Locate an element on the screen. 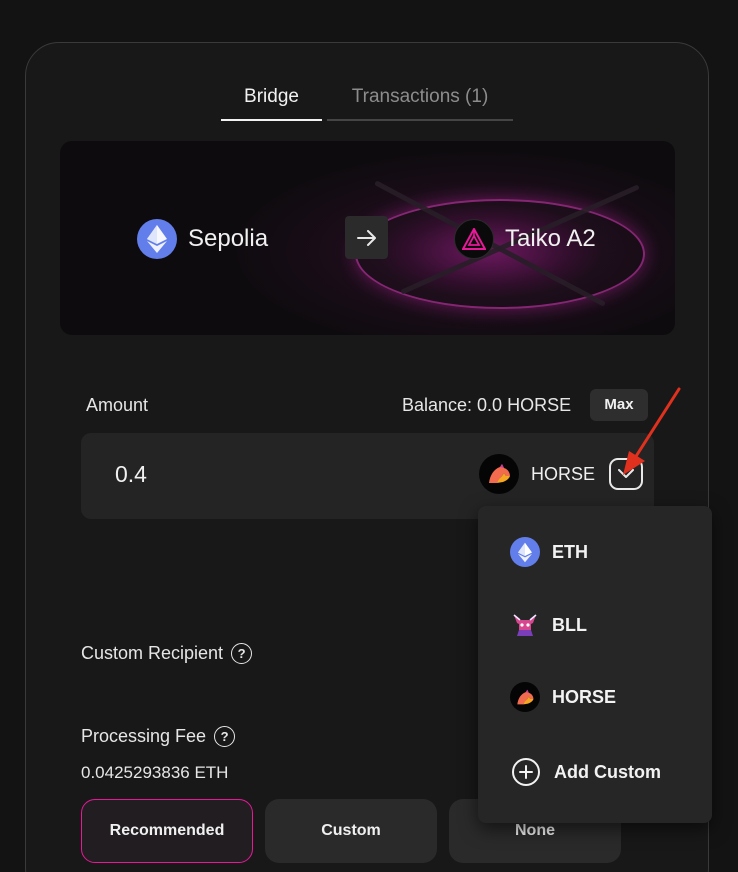 Image resolution: width=738 pixels, height=872 pixels. processing-fee-label: Processing Fee is located at coordinates (144, 736).